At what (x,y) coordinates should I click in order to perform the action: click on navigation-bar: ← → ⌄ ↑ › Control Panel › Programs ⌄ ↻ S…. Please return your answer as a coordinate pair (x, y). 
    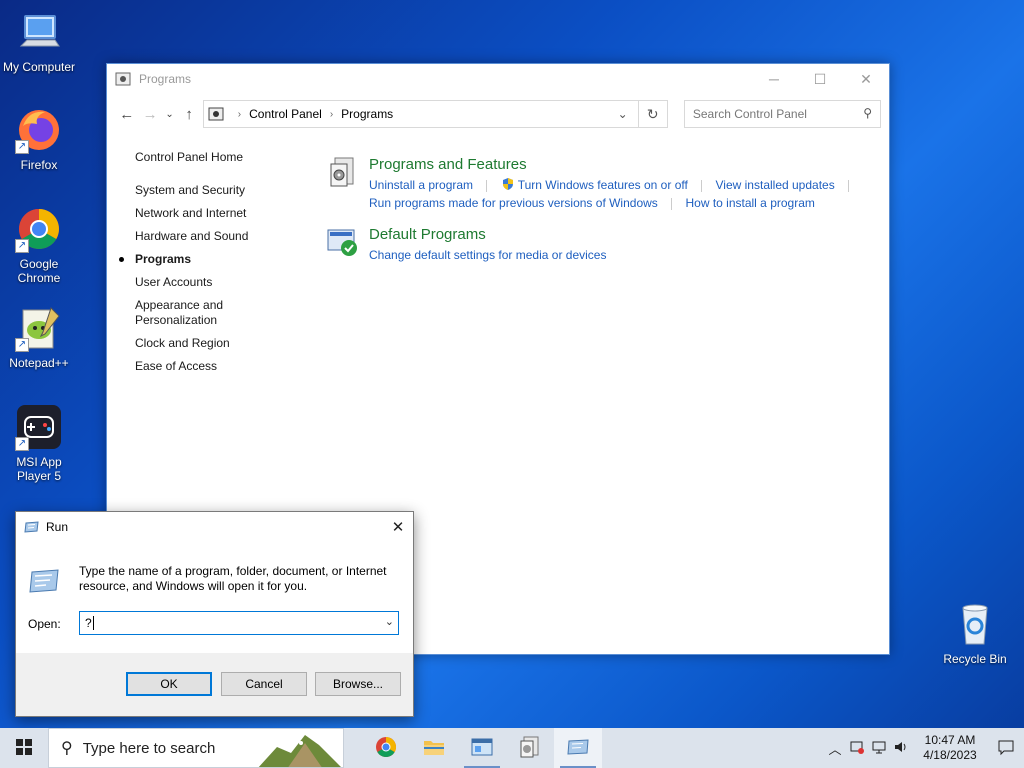
    Looking at the image, I should click on (498, 114).